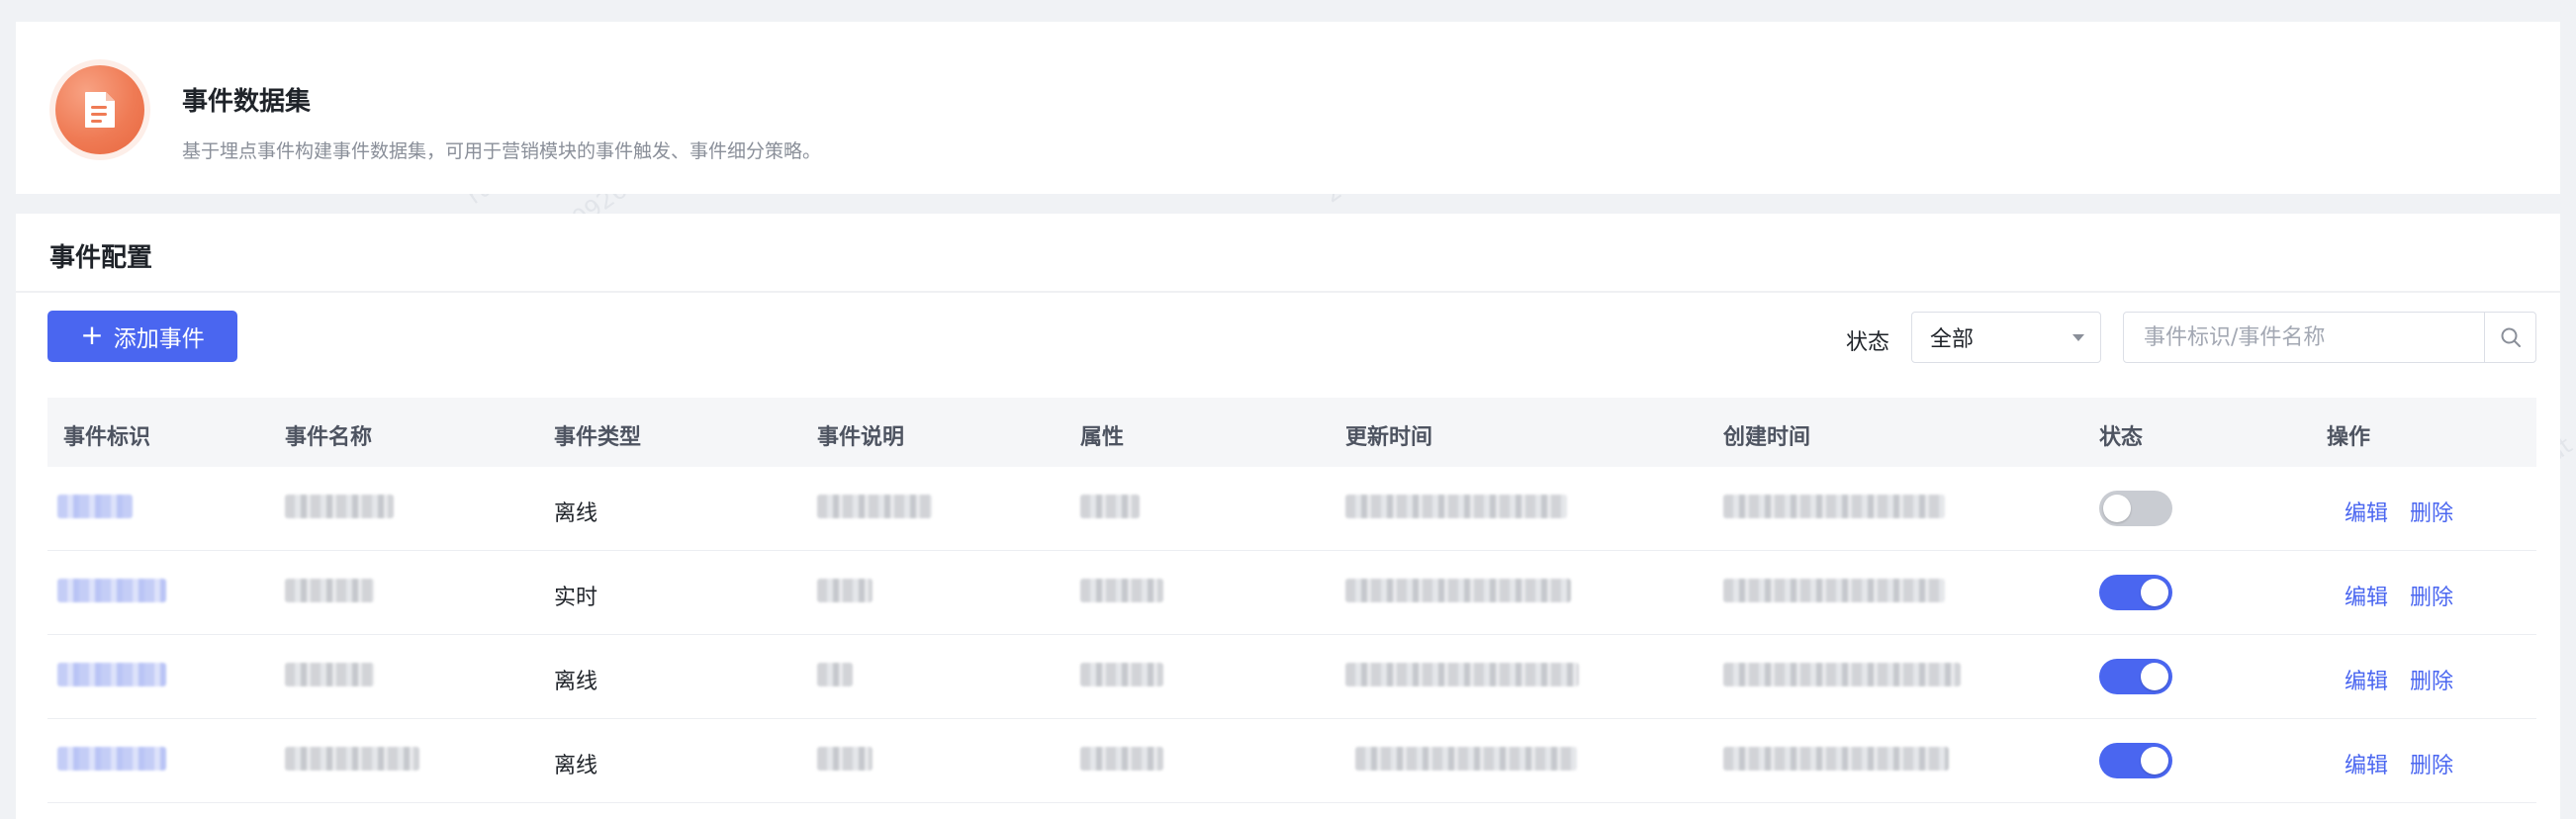  What do you see at coordinates (2122, 437) in the screenshot?
I see `col-header-status: 状态` at bounding box center [2122, 437].